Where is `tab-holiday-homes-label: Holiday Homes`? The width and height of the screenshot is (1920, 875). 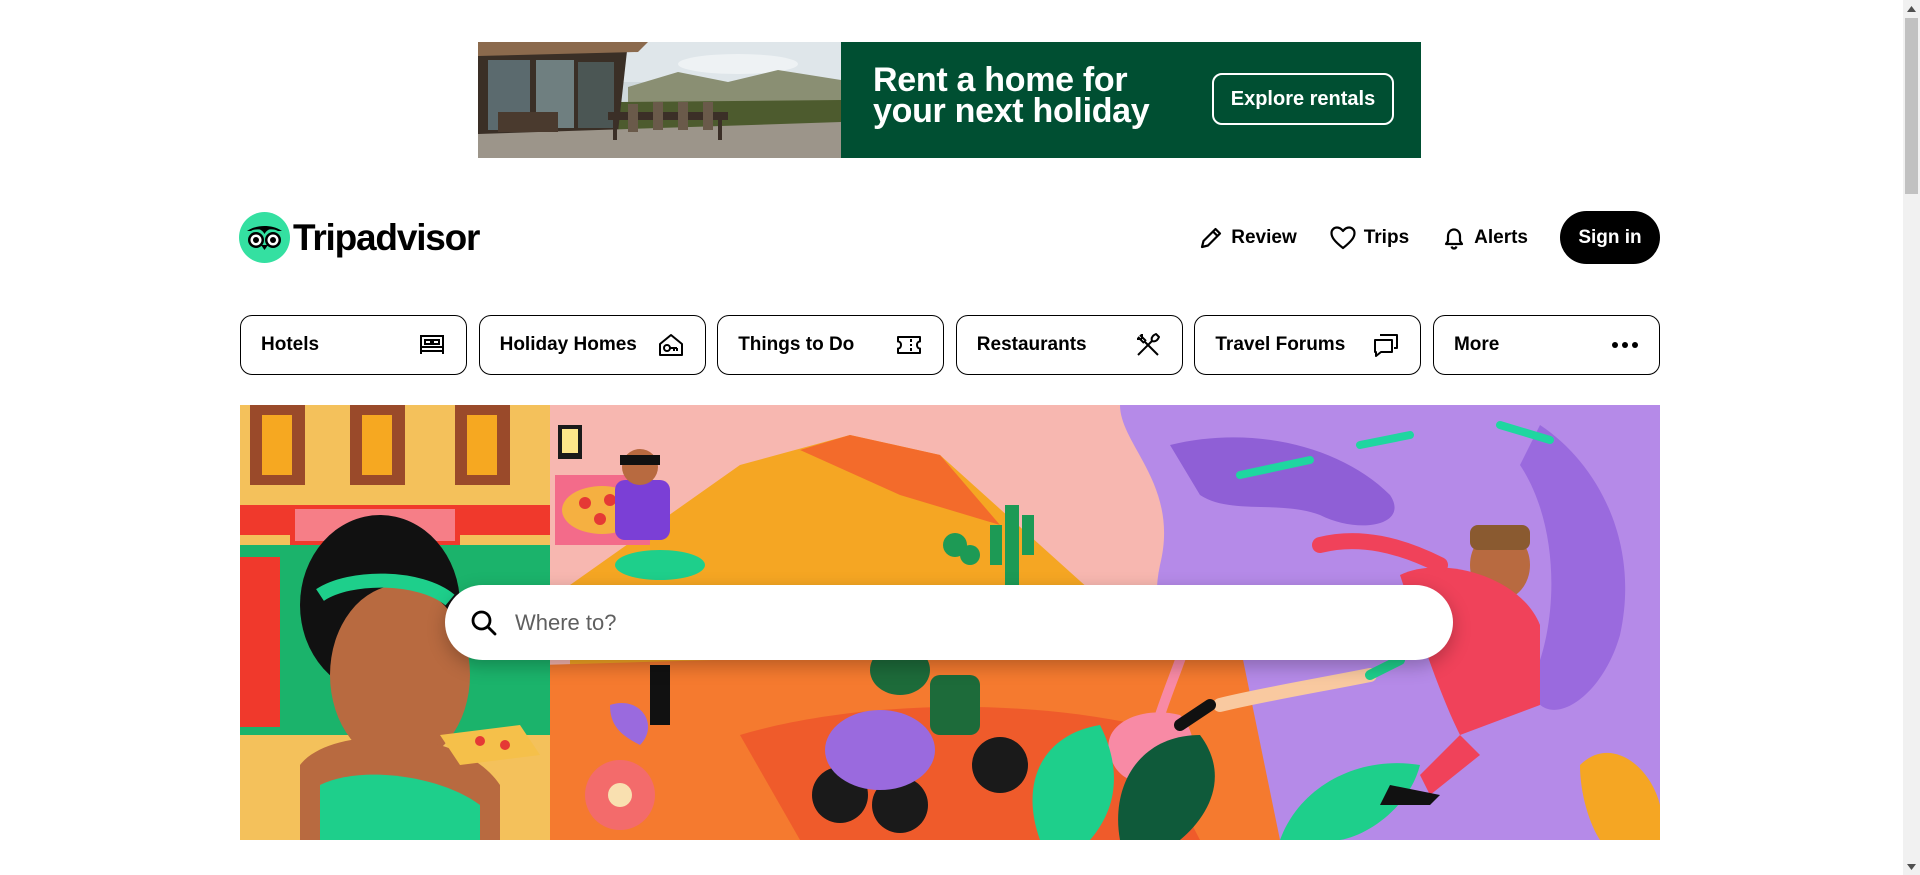
tab-holiday-homes-label: Holiday Homes is located at coordinates (568, 344).